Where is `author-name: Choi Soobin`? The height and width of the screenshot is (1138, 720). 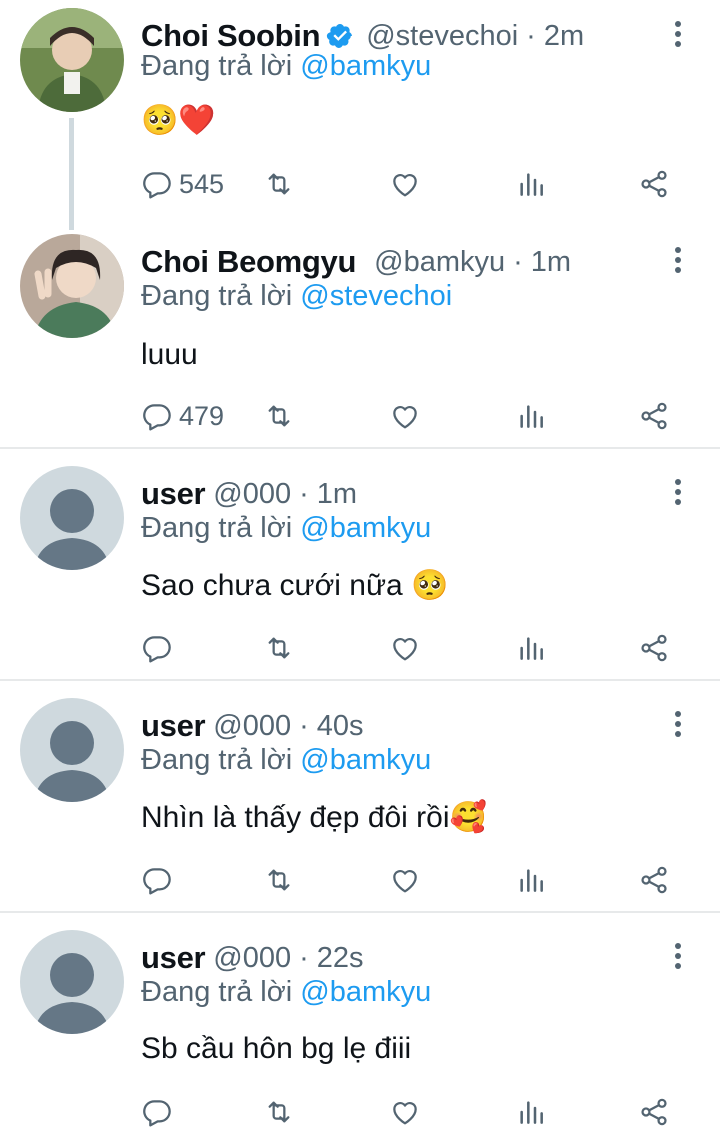
author-name: Choi Soobin is located at coordinates (231, 36).